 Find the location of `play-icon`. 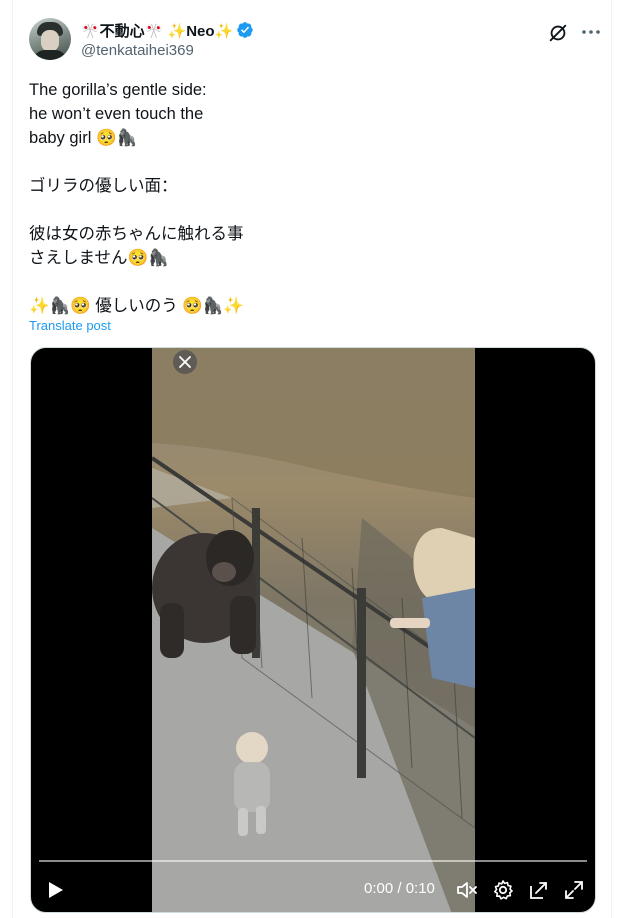

play-icon is located at coordinates (55, 890).